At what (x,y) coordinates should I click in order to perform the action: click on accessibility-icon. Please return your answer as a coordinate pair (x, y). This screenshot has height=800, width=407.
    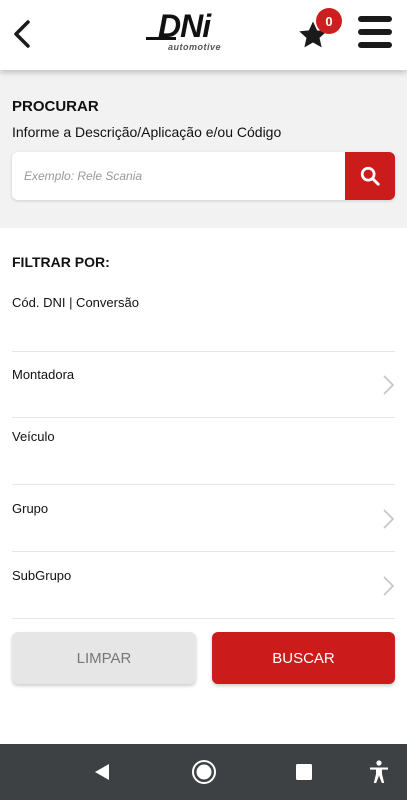
    Looking at the image, I should click on (379, 771).